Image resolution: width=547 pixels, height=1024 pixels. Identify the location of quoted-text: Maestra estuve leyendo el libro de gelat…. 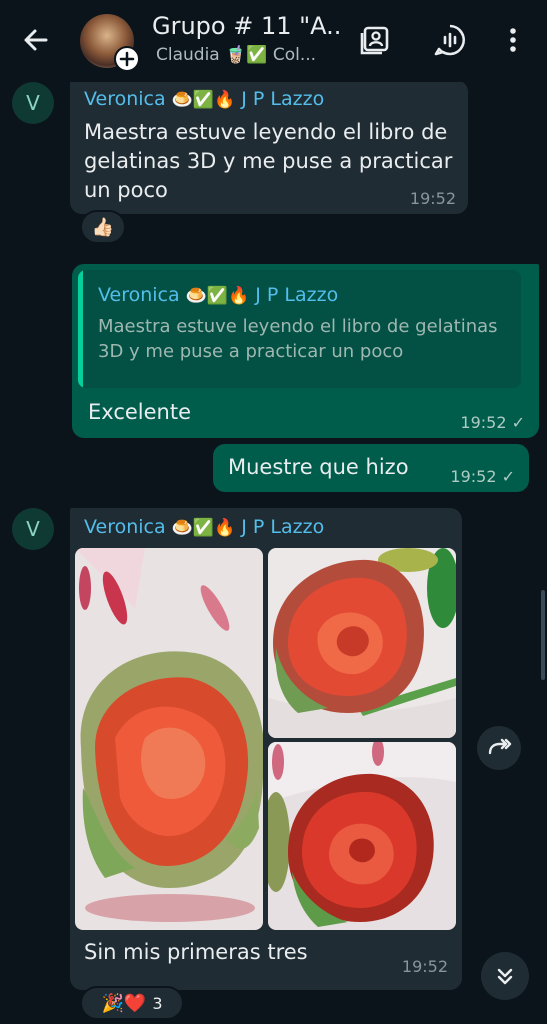
(298, 339).